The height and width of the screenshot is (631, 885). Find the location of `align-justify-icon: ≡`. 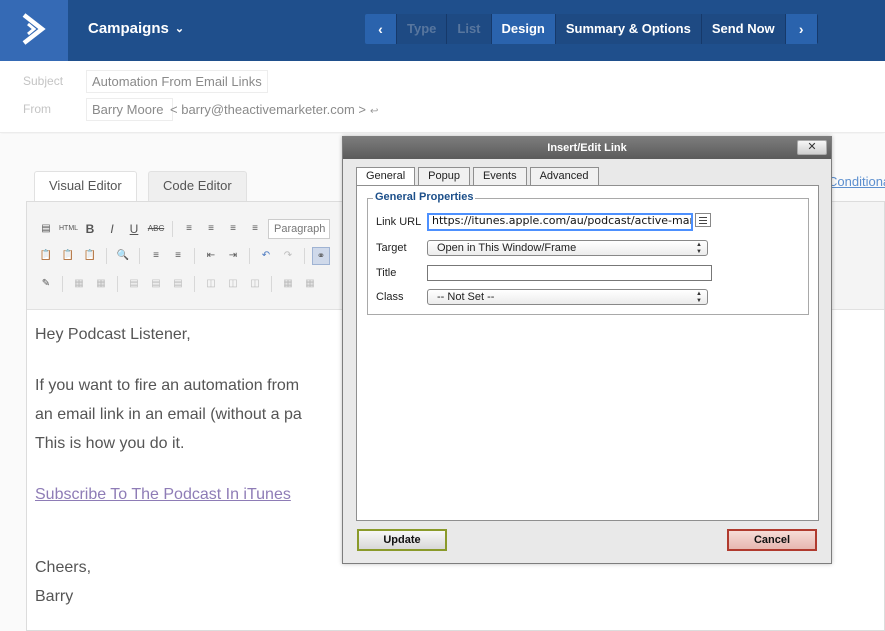

align-justify-icon: ≡ is located at coordinates (255, 229).